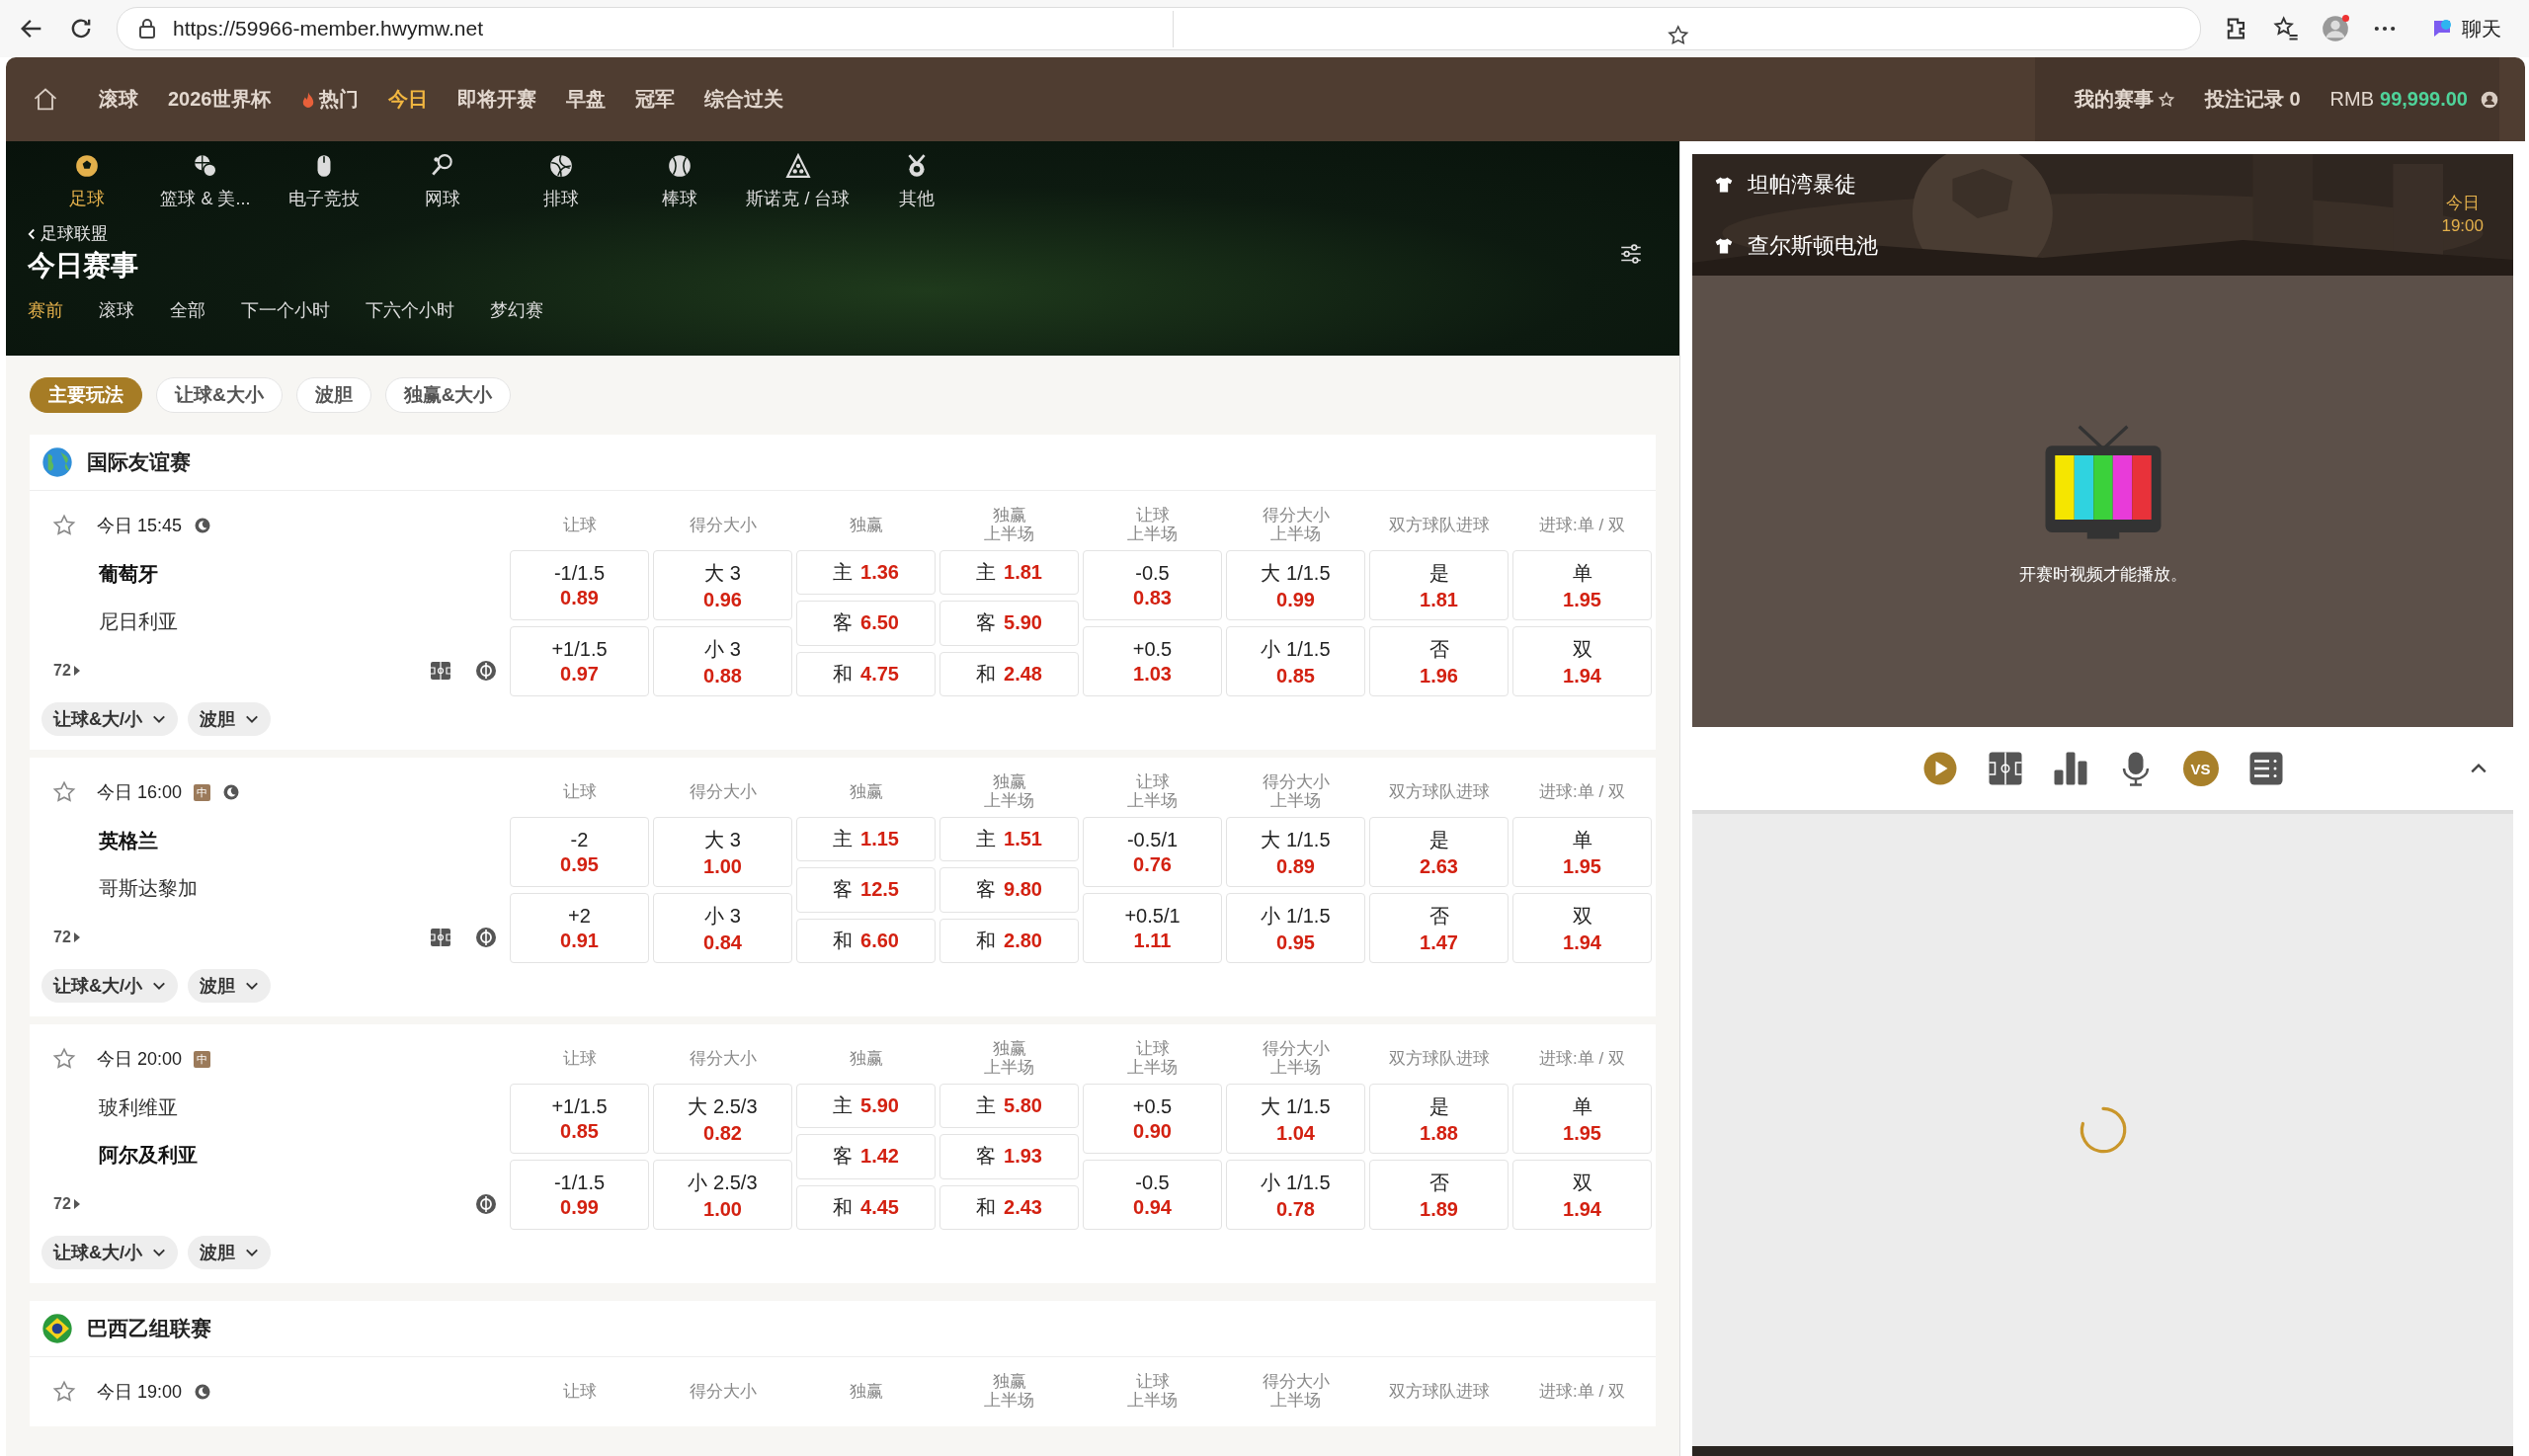 This screenshot has height=1456, width=2529. What do you see at coordinates (324, 181) in the screenshot?
I see `sport-tab: 电子竞技` at bounding box center [324, 181].